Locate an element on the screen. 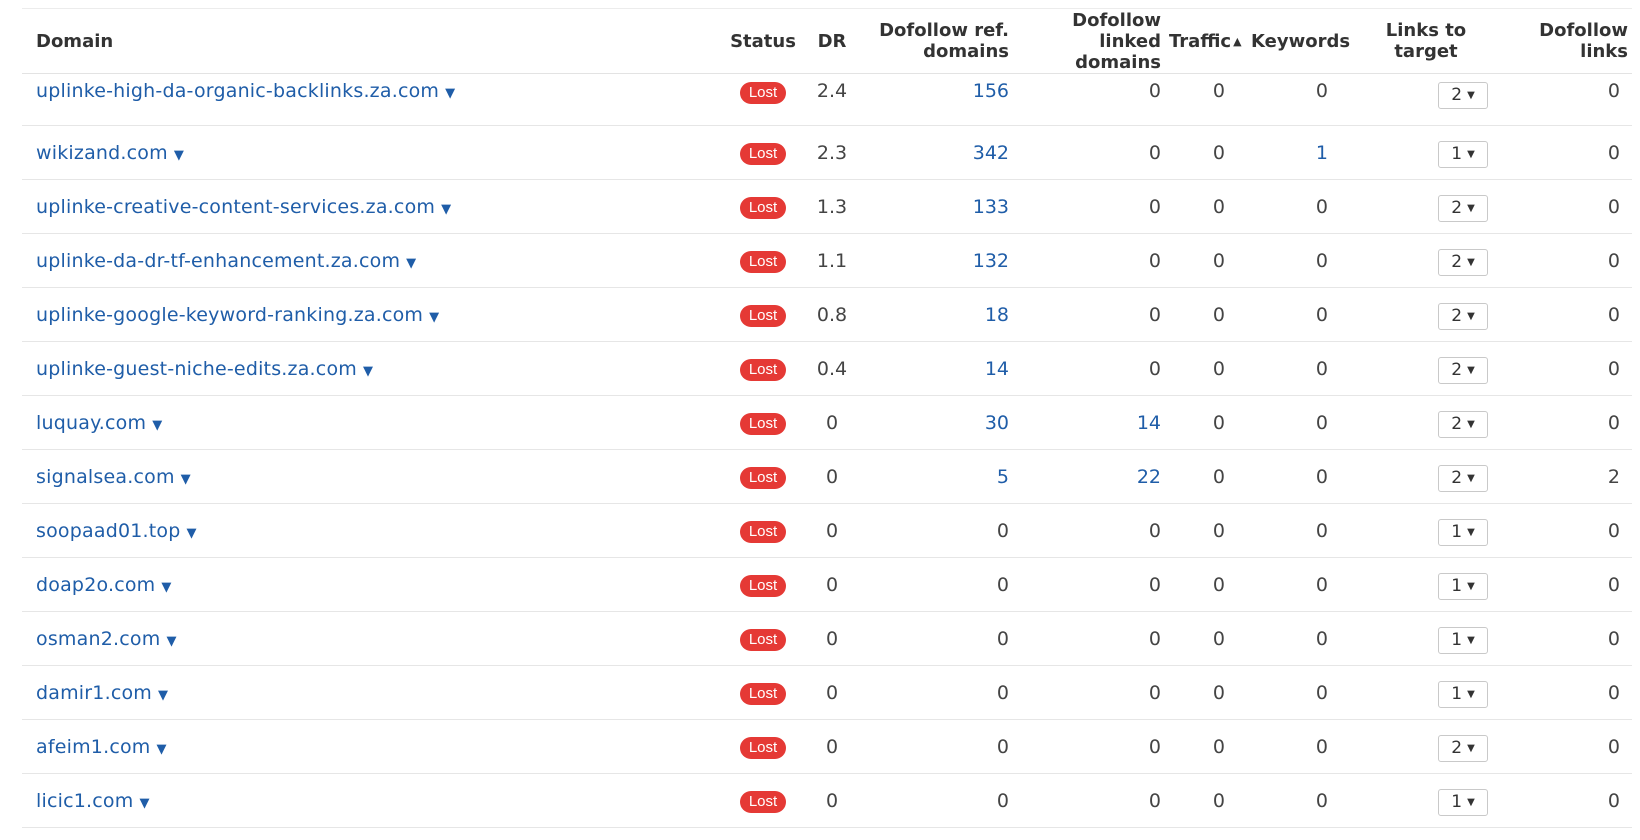 The image size is (1640, 840). cell-dofollow-ref-domains: 0 is located at coordinates (936, 638).